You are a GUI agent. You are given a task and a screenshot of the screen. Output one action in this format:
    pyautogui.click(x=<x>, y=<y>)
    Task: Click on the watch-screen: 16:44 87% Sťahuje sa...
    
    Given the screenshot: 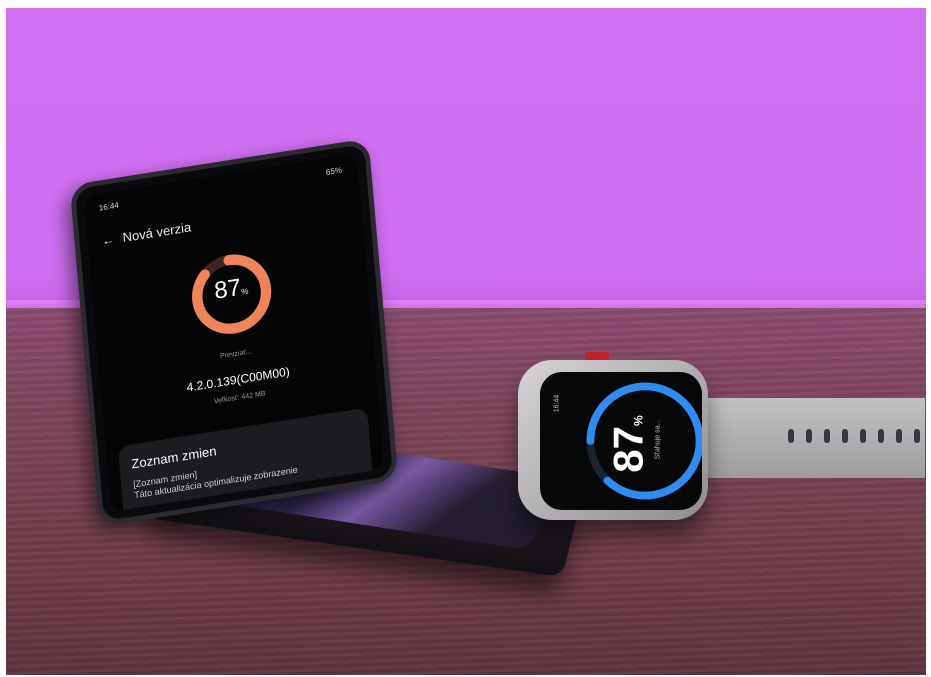 What is the action you would take?
    pyautogui.click(x=621, y=441)
    